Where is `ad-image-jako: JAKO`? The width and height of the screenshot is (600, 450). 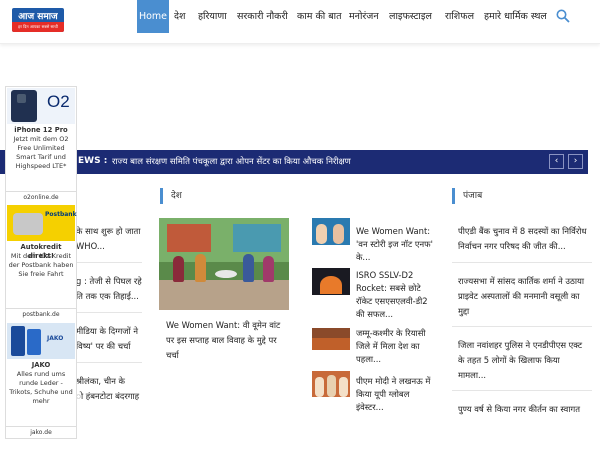
ad-image-jako: JAKO is located at coordinates (41, 341).